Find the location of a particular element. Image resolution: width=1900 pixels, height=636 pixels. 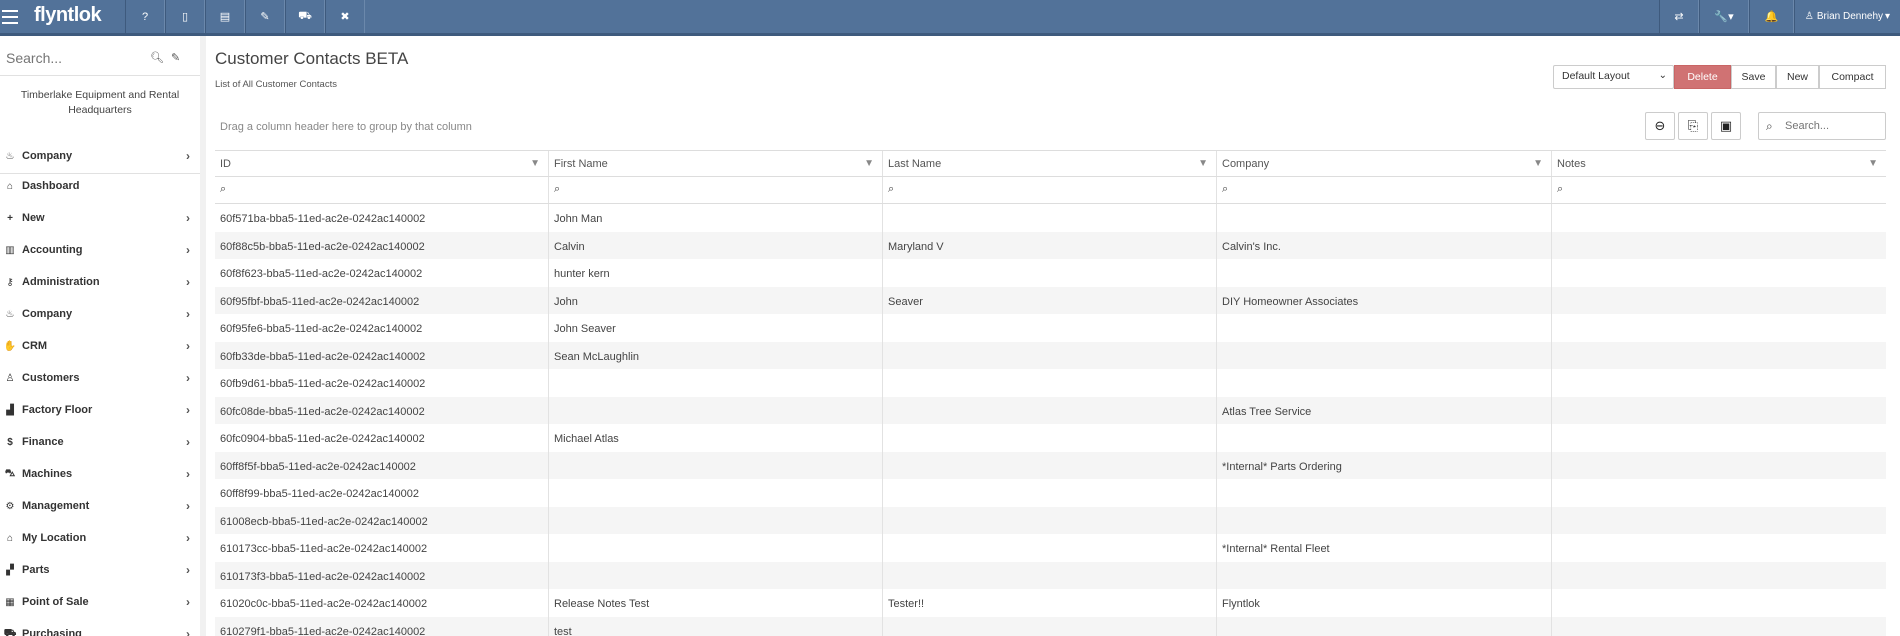

sidebar-scrollbar is located at coordinates (203, 336).